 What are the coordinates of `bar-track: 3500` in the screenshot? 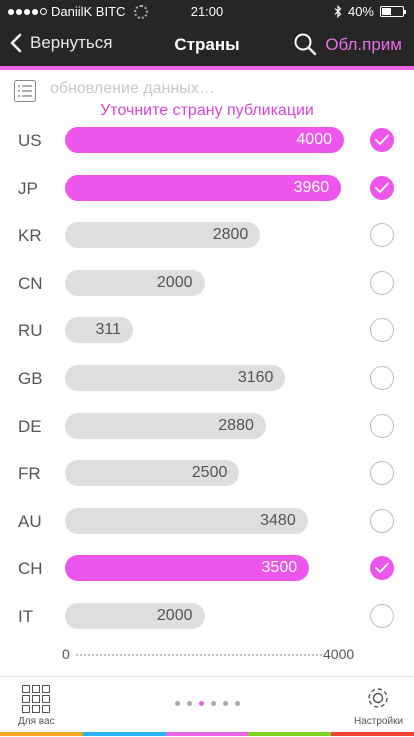 It's located at (204, 568).